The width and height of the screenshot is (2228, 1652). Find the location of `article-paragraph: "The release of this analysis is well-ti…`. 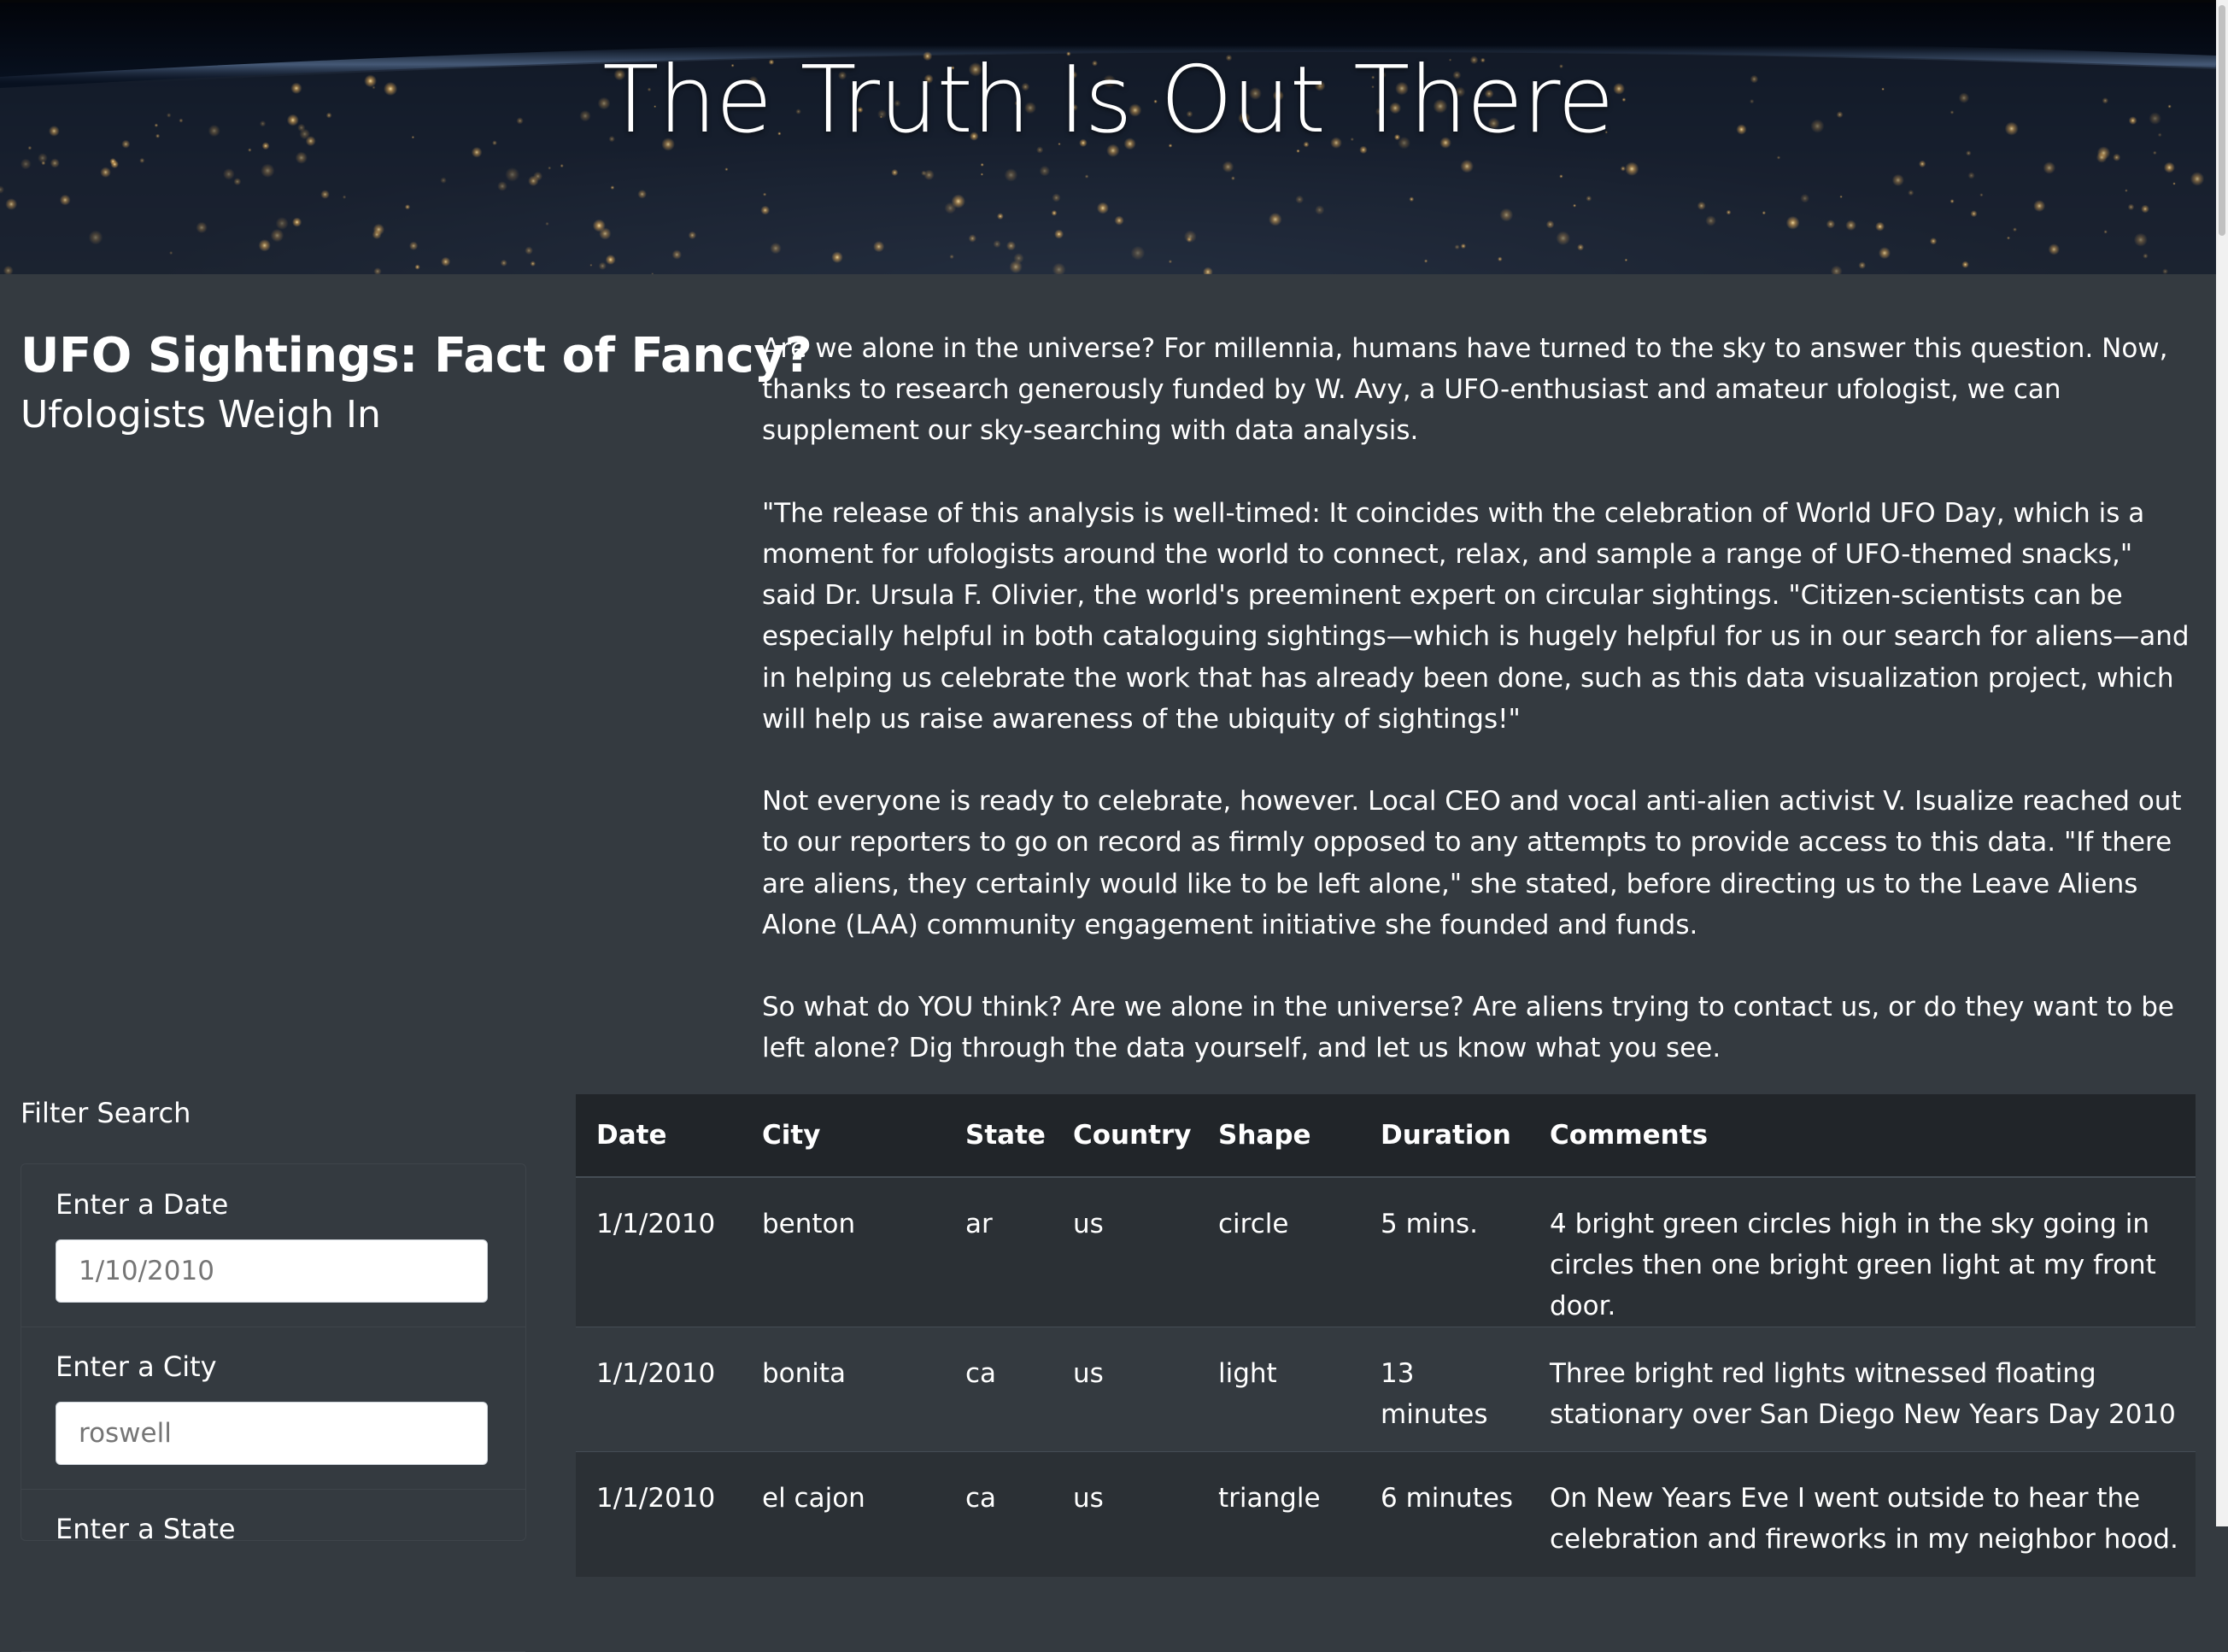

article-paragraph: "The release of this analysis is well-ti… is located at coordinates (1476, 616).